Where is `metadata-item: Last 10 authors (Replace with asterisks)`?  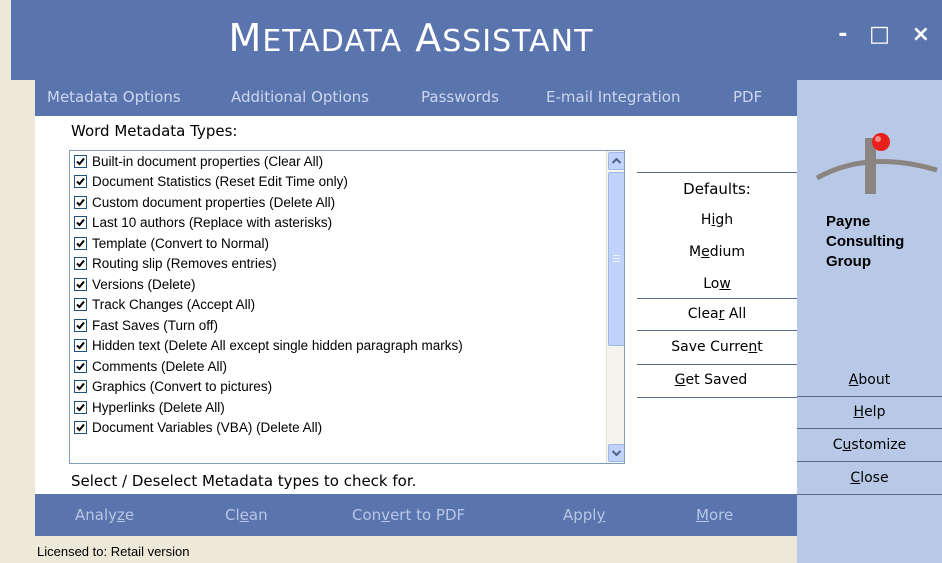
metadata-item: Last 10 authors (Replace with asterisks) is located at coordinates (347, 223).